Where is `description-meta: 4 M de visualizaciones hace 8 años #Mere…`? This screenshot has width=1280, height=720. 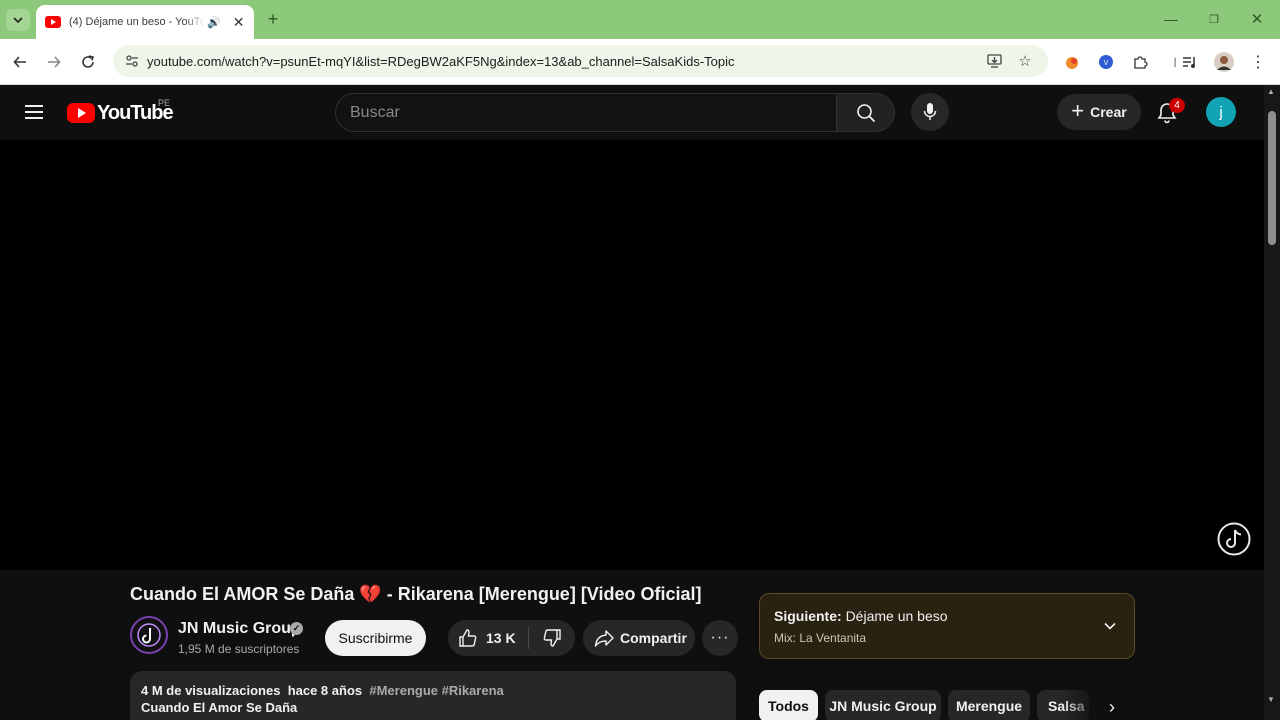 description-meta: 4 M de visualizaciones hace 8 años #Mere… is located at coordinates (433, 690).